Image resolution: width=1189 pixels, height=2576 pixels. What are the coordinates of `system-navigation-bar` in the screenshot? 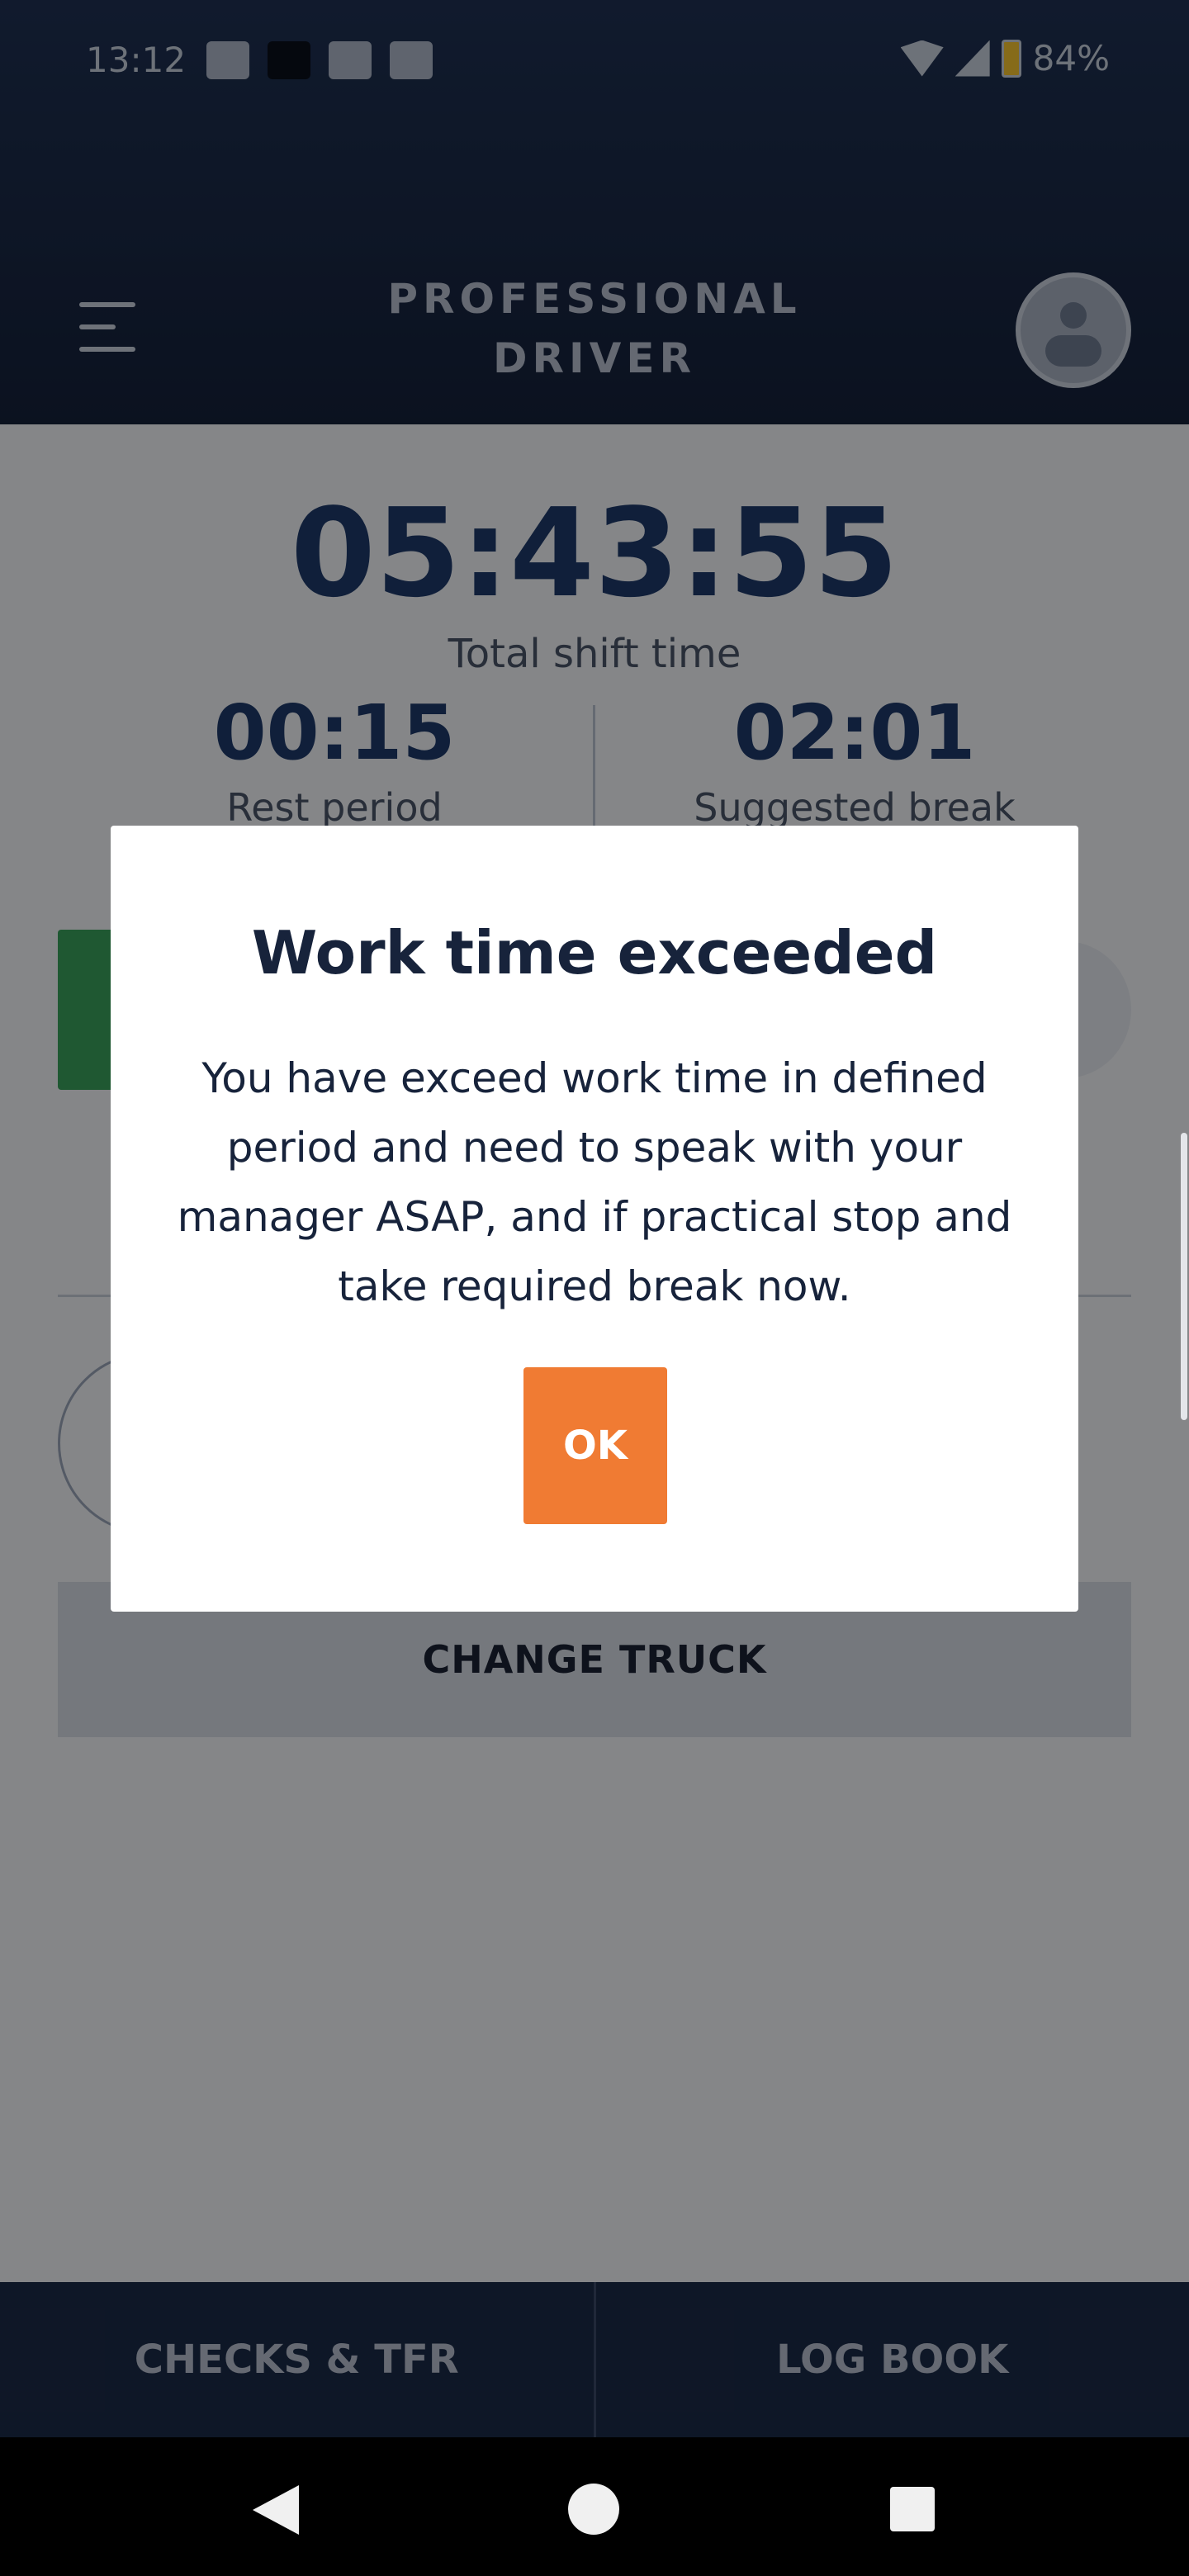 It's located at (594, 2506).